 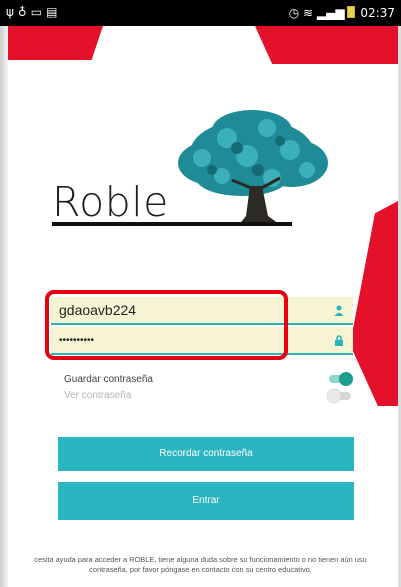 What do you see at coordinates (38, 12) in the screenshot?
I see `cast-icon: ▭` at bounding box center [38, 12].